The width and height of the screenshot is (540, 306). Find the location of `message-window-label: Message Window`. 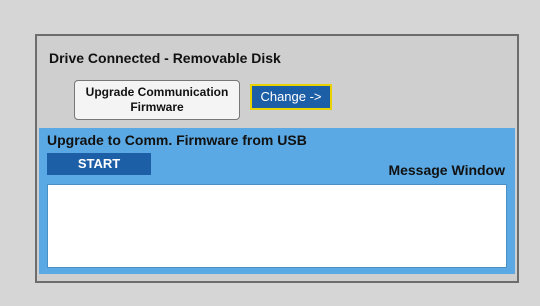

message-window-label: Message Window is located at coordinates (446, 170).